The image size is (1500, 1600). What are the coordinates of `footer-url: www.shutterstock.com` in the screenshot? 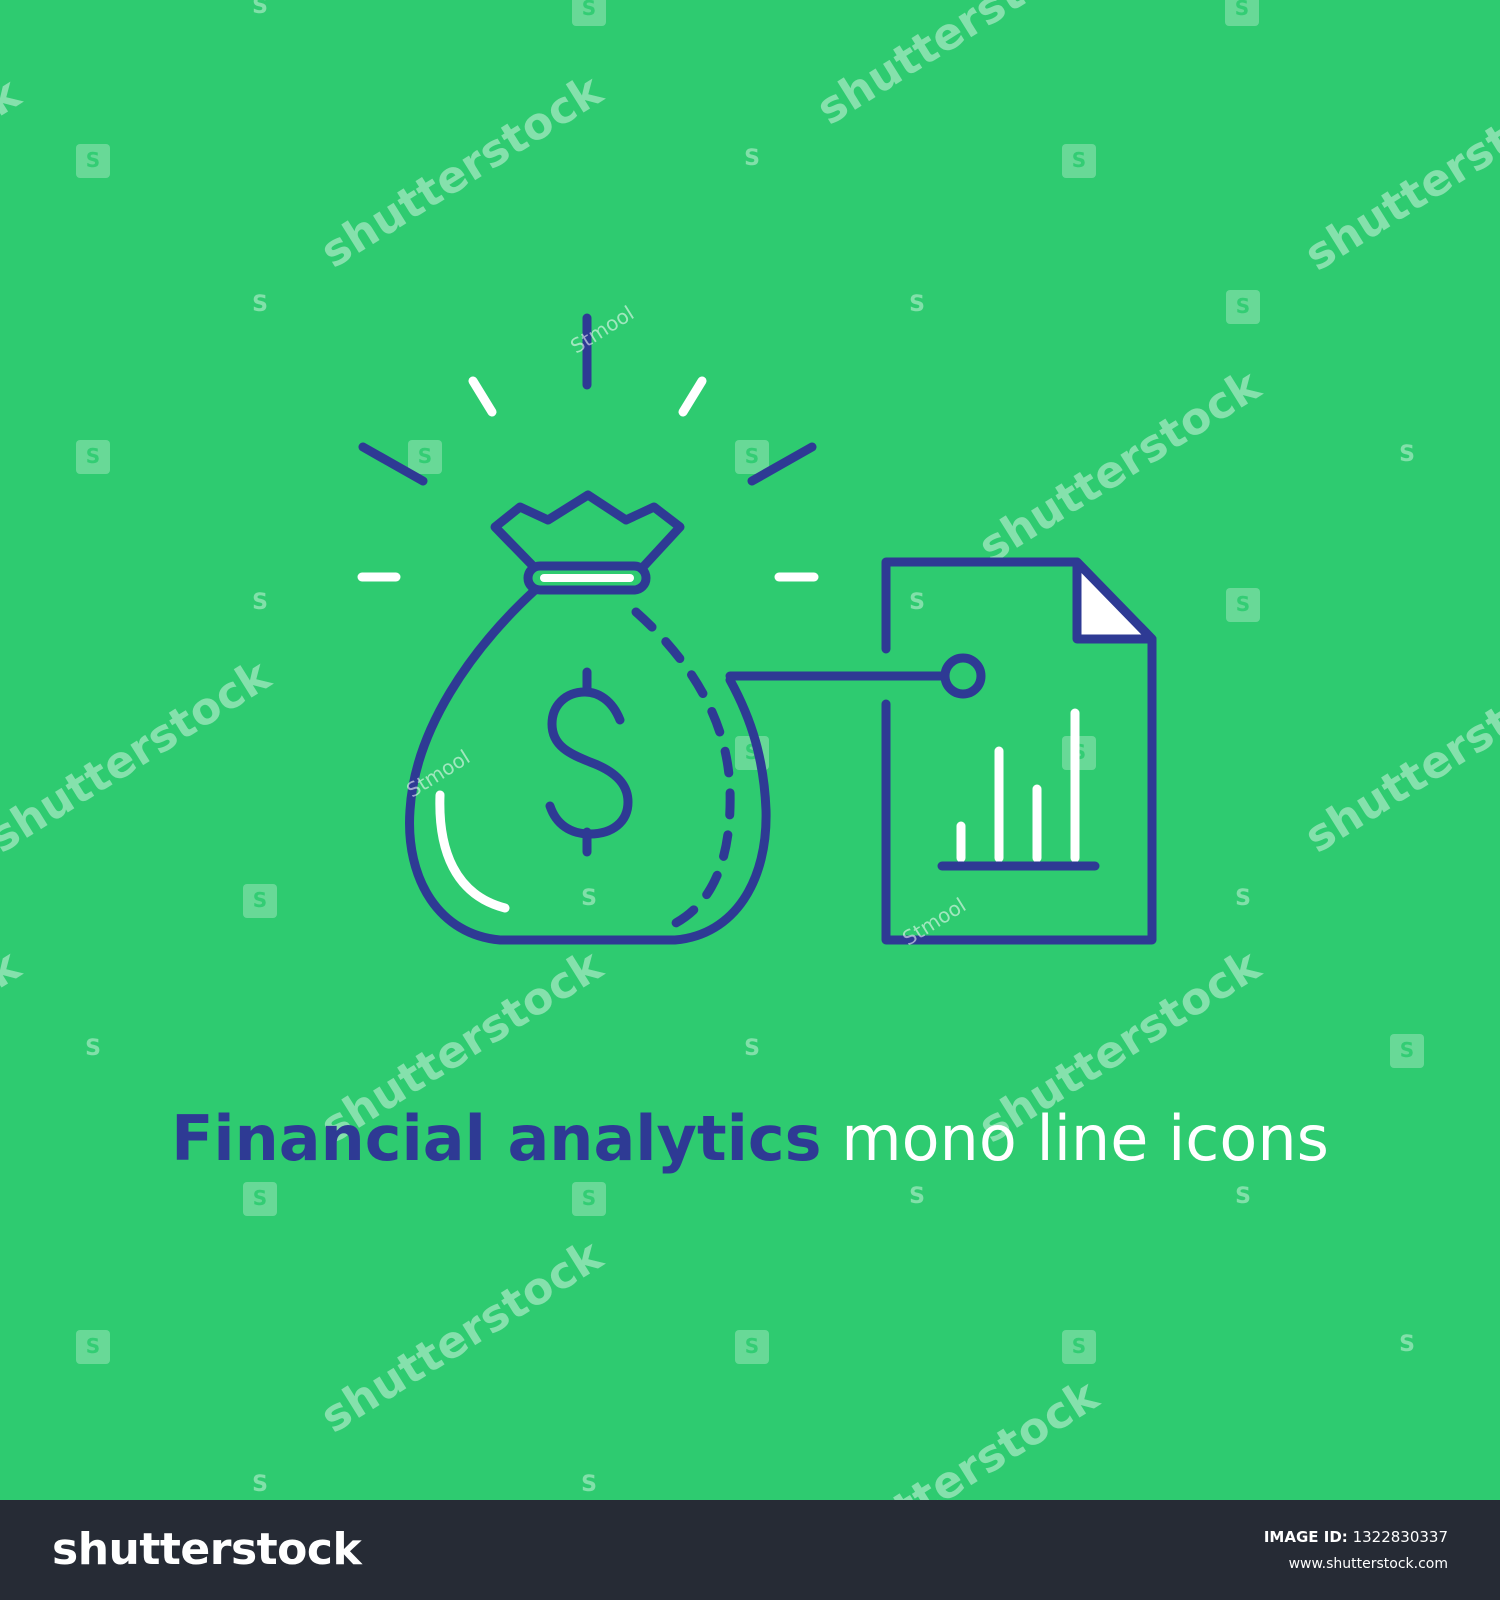 It's located at (1368, 1564).